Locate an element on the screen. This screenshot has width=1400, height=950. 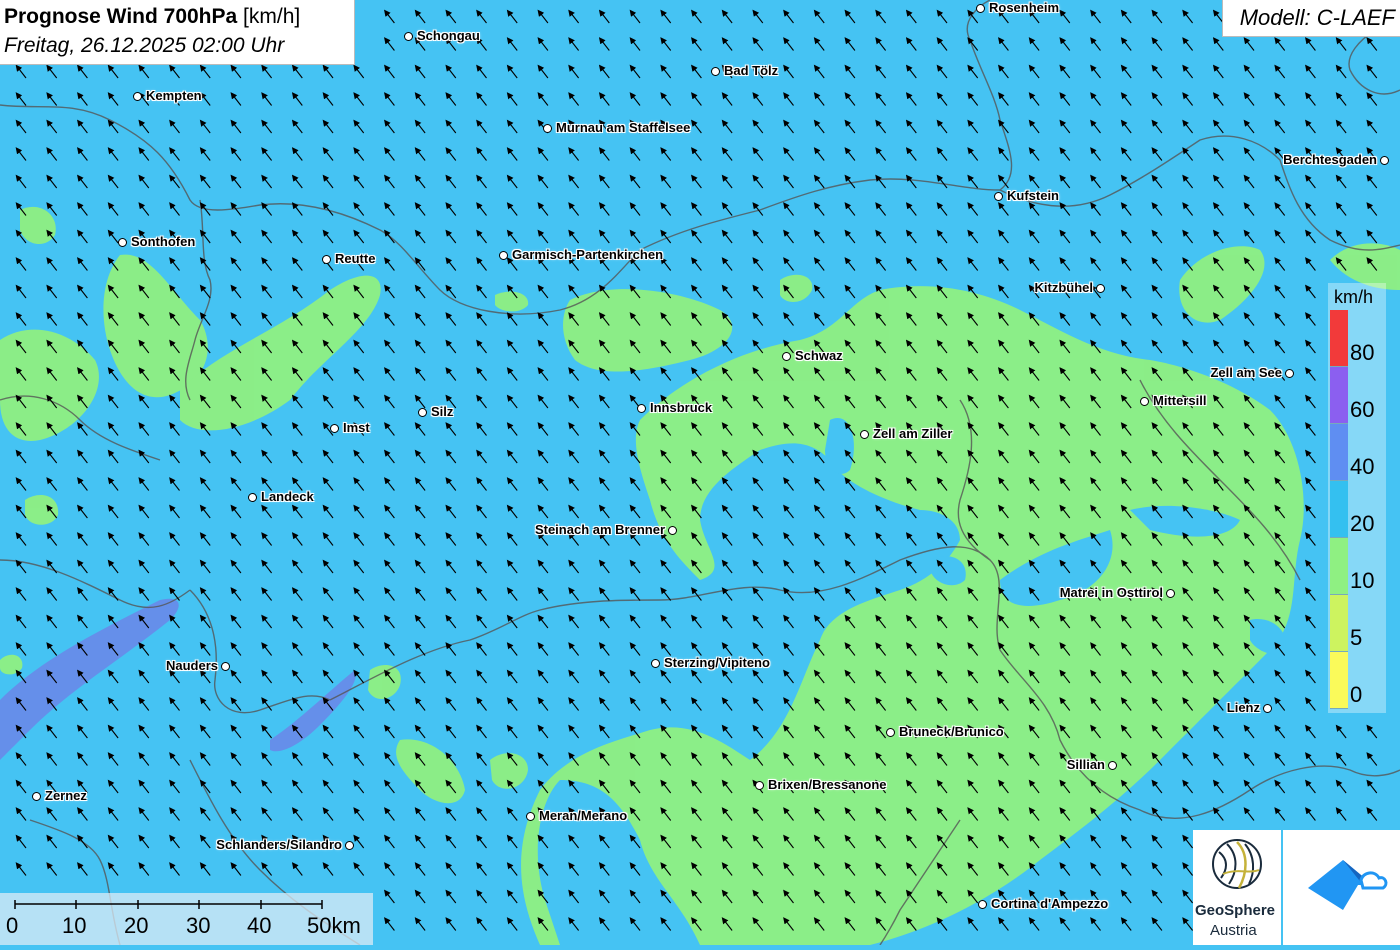
scale-label: 10 is located at coordinates (74, 925).